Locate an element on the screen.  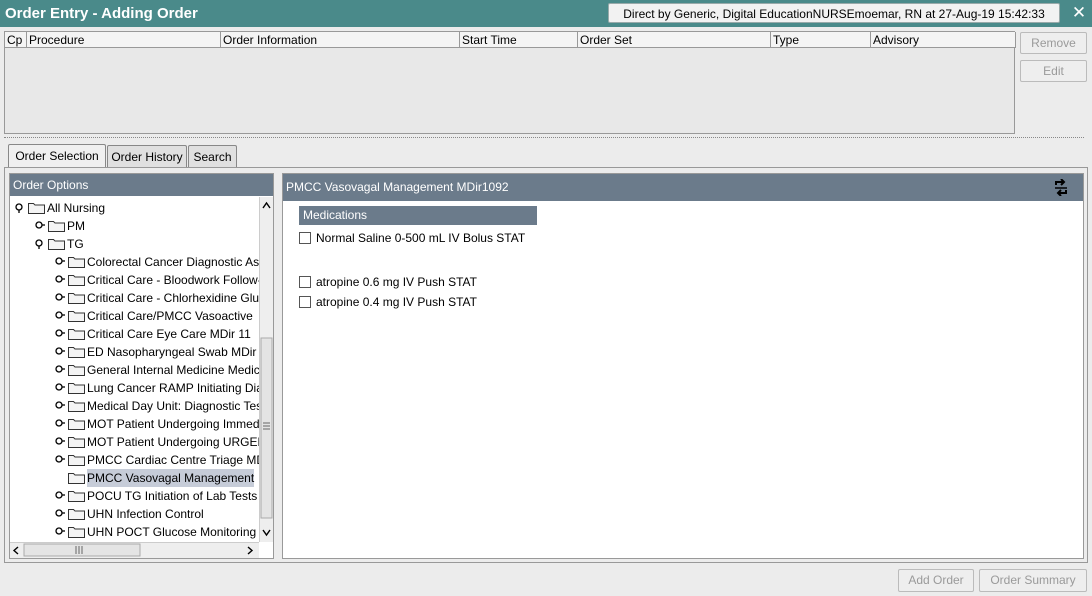
window-title: Order Entry - Adding Order is located at coordinates (101, 13).